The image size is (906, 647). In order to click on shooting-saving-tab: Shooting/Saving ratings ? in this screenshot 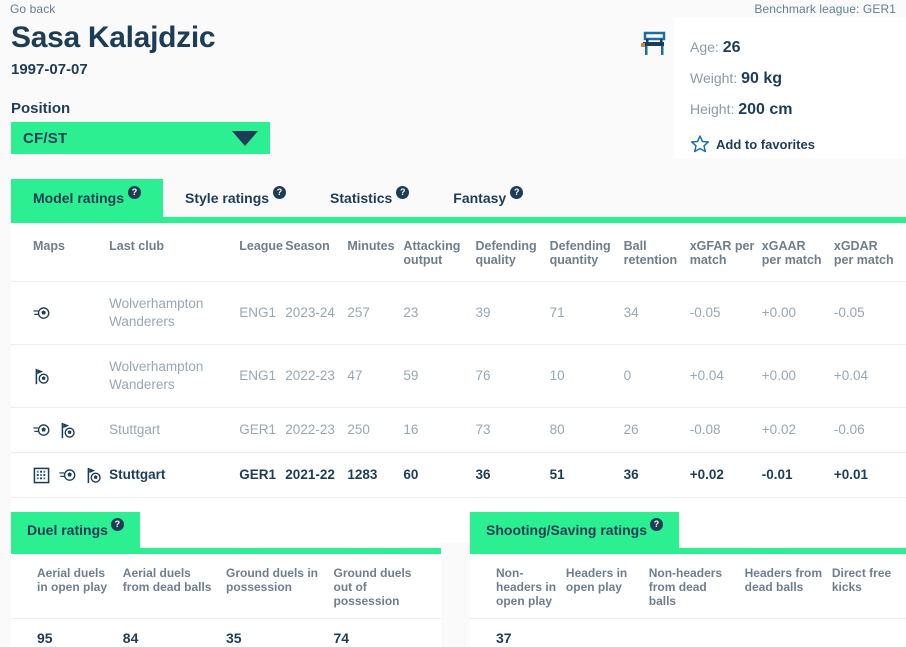, I will do `click(575, 530)`.